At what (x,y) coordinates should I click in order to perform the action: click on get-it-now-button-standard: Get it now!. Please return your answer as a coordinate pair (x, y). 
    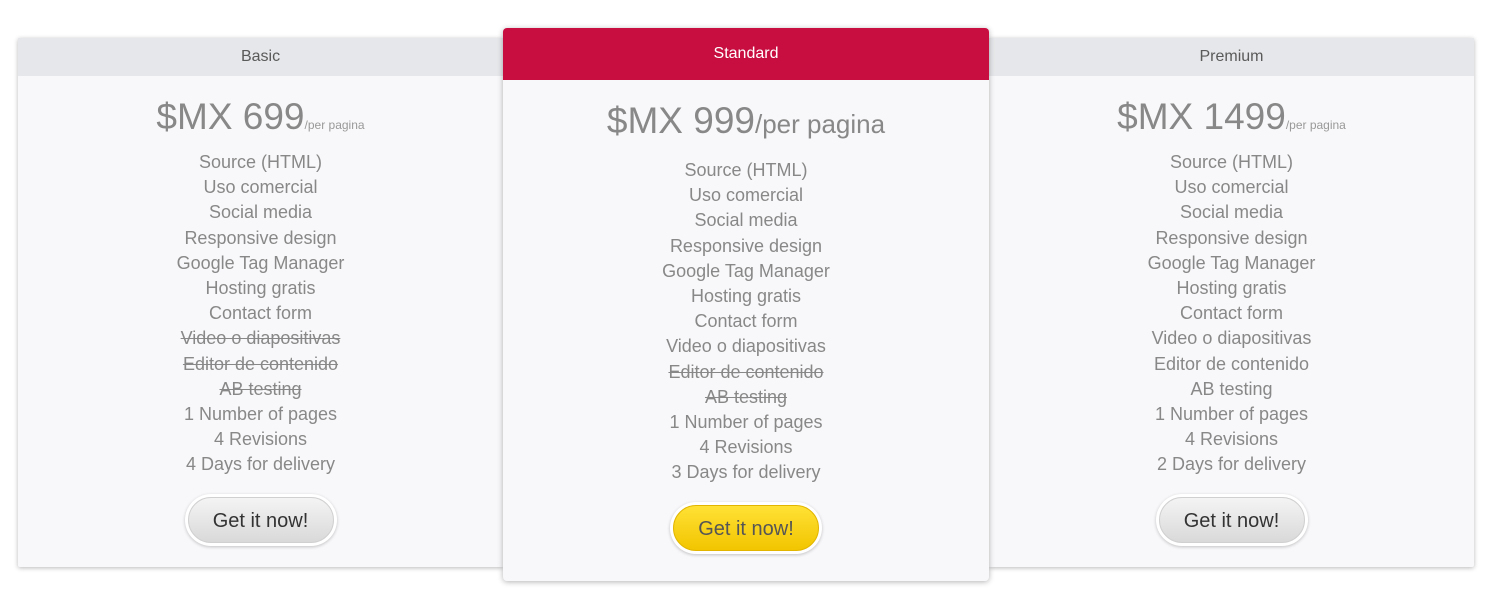
    Looking at the image, I should click on (746, 528).